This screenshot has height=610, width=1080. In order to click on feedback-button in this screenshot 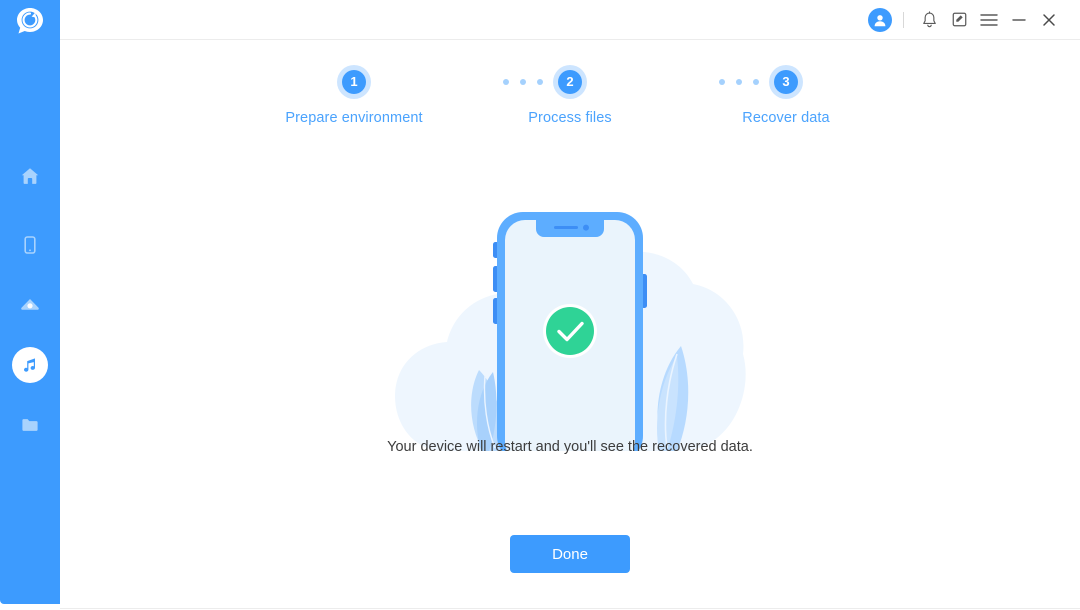, I will do `click(959, 20)`.